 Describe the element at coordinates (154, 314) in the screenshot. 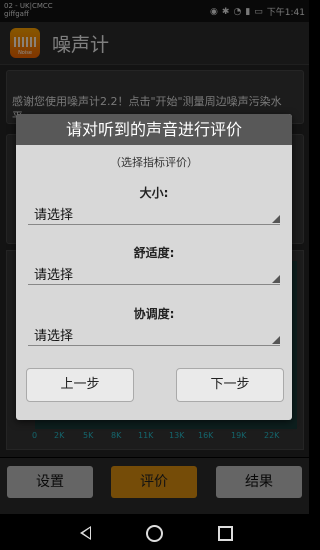

I see `harmony-label: 协调度:` at that location.